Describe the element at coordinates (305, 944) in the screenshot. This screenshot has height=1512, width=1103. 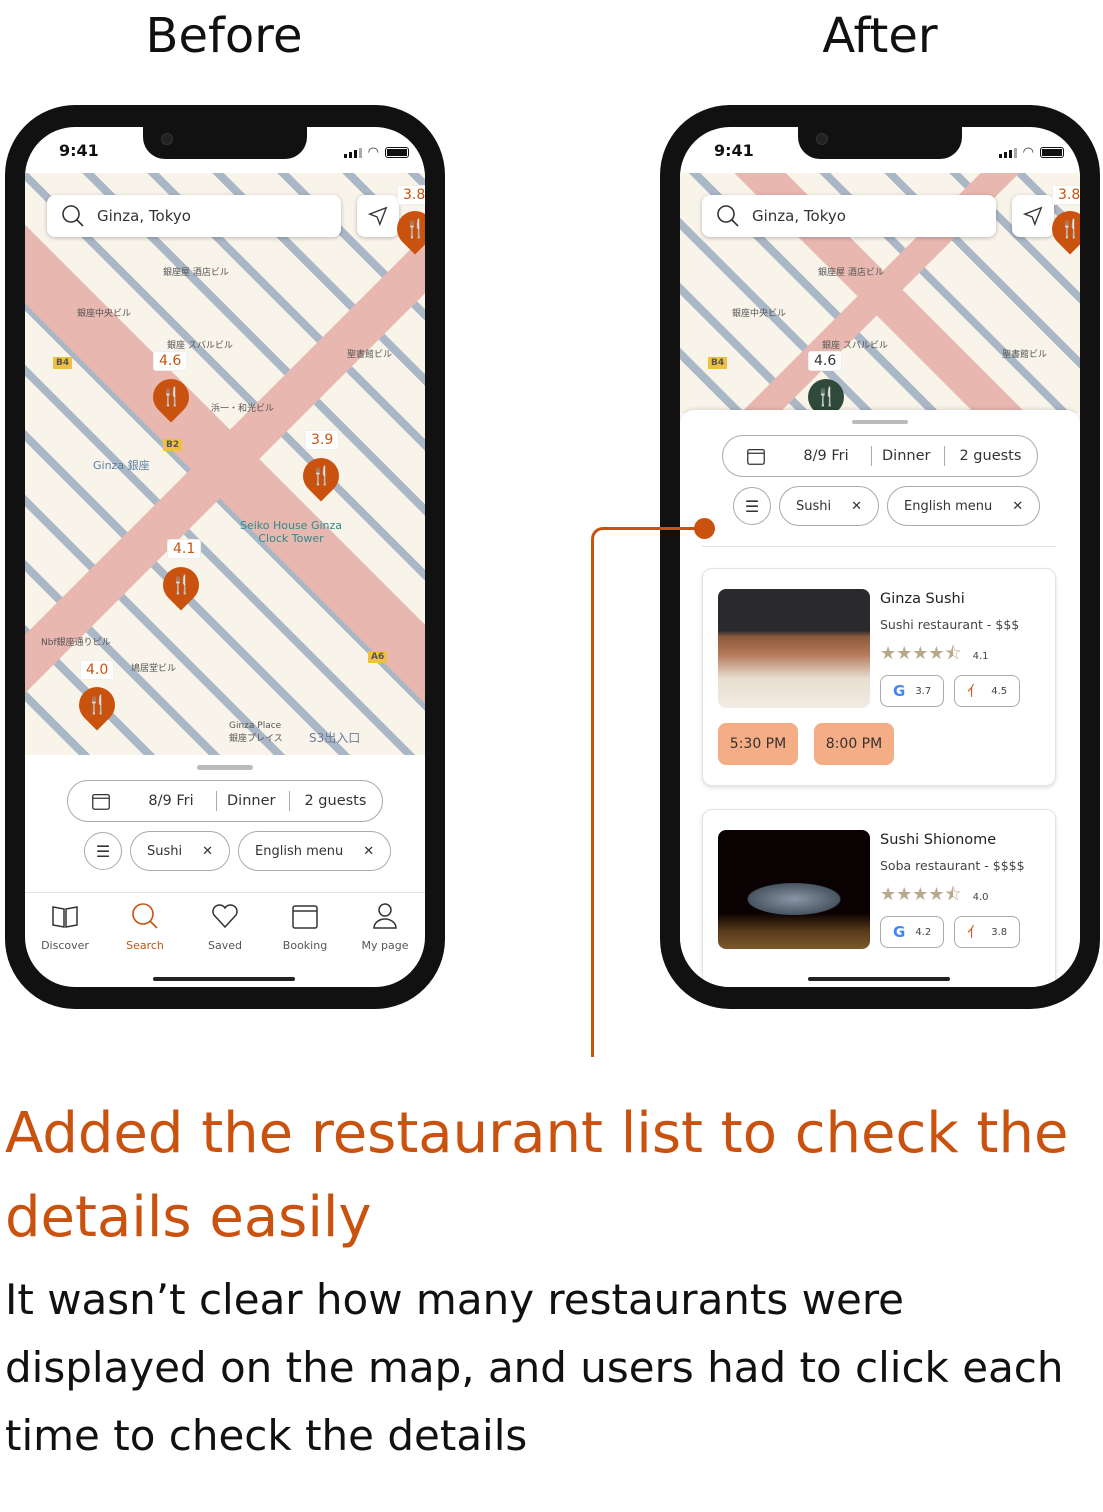
I see `tab-booking: Booking` at that location.